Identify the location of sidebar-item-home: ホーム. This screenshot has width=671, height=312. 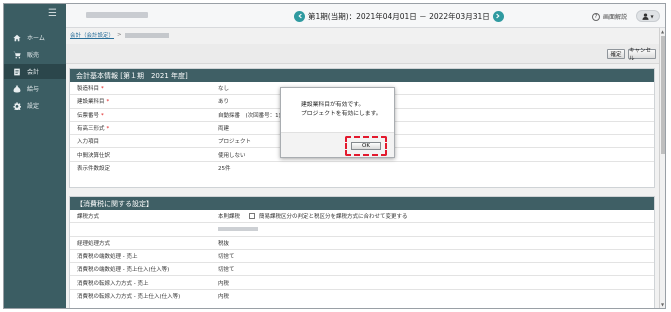
(35, 37).